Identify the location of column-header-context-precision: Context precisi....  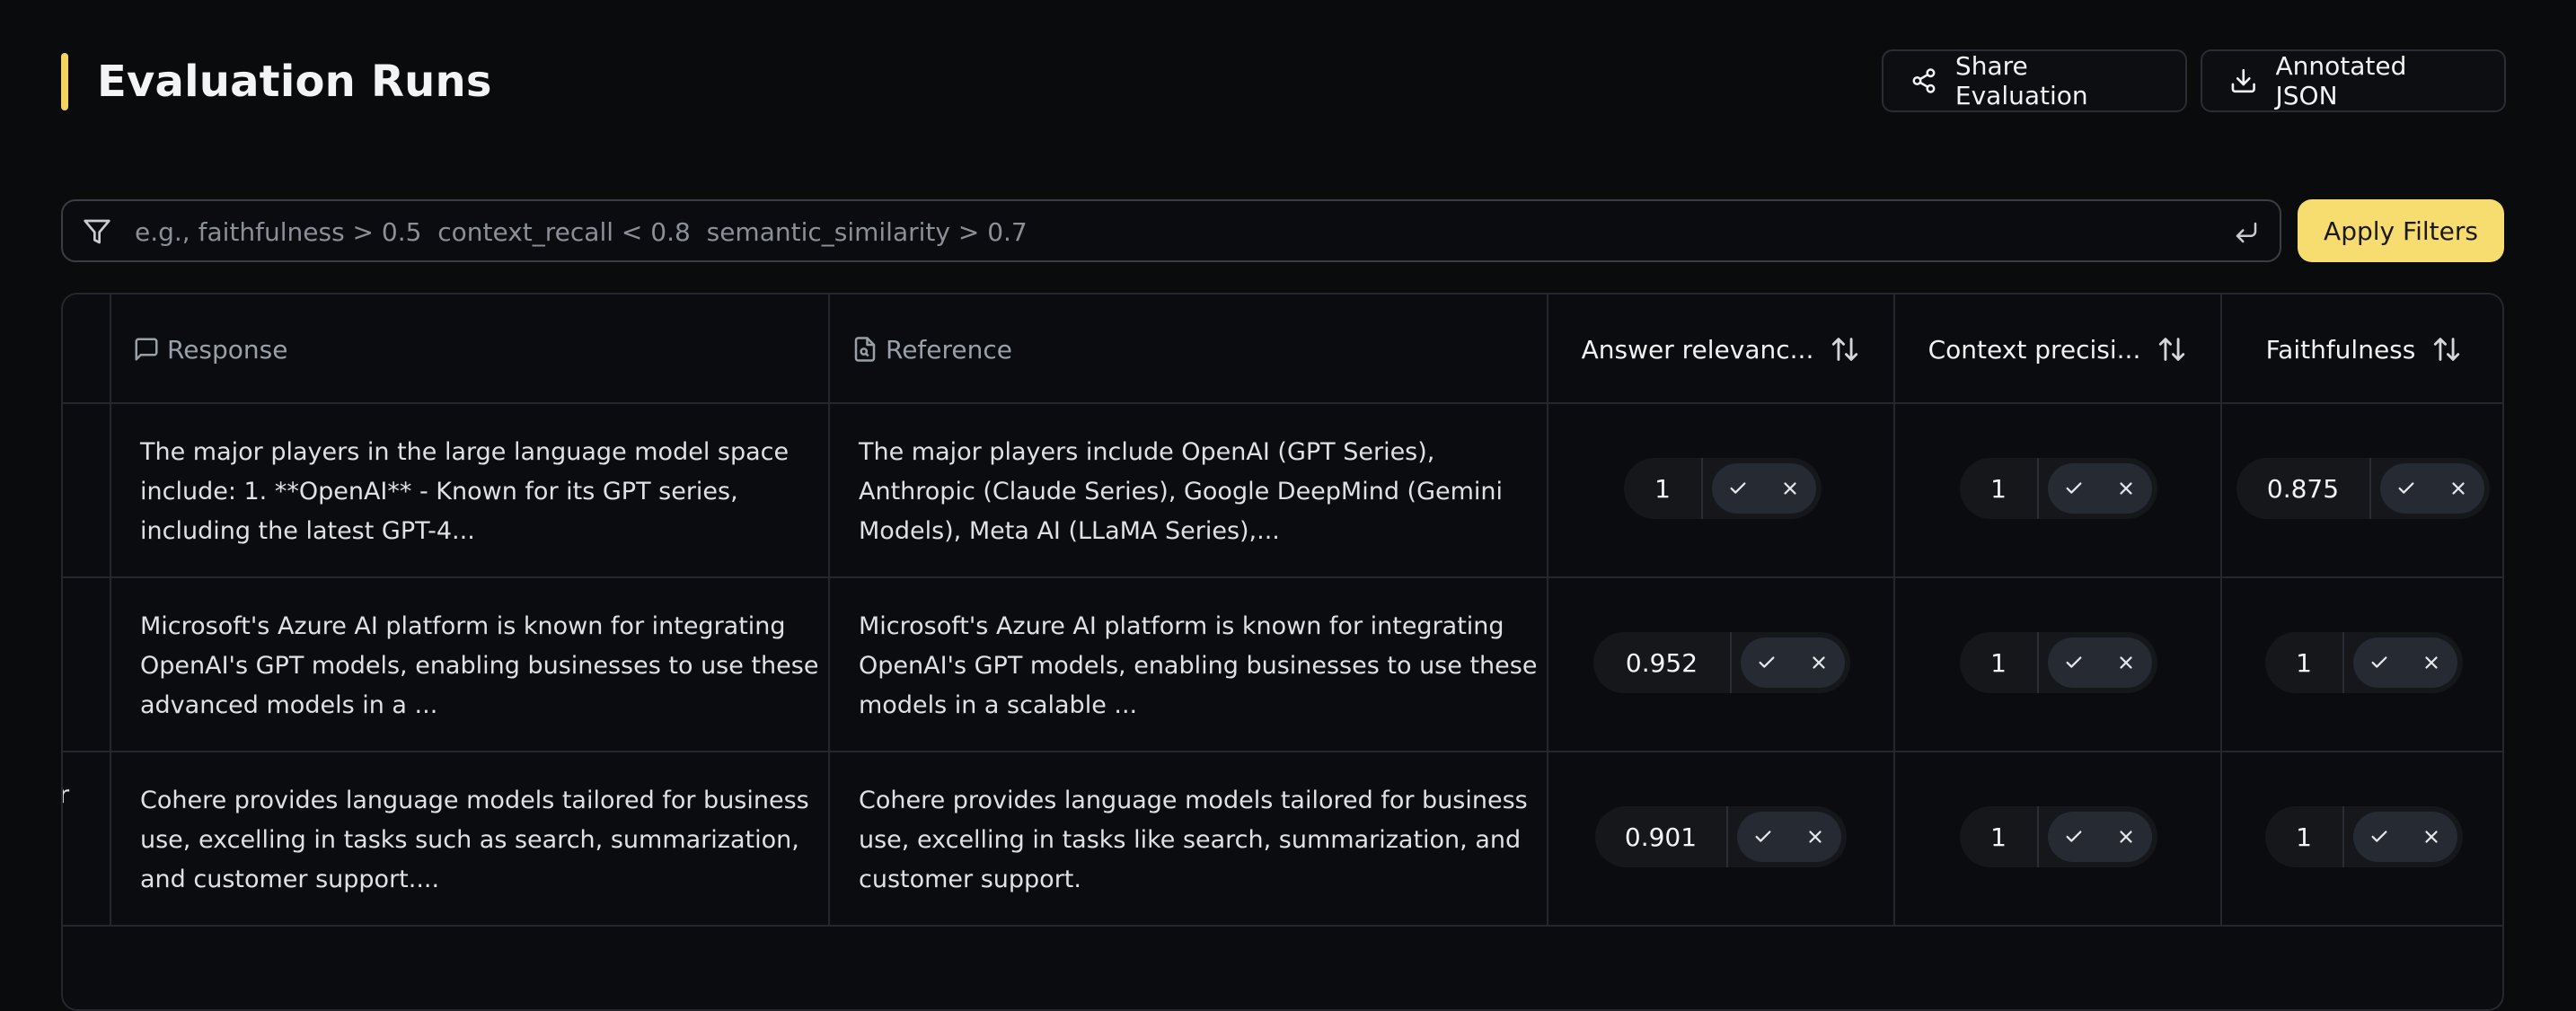
(2057, 349).